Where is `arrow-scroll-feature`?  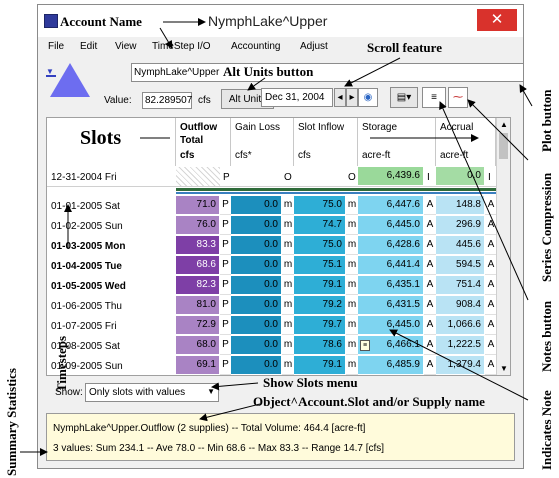
arrow-scroll-feature is located at coordinates (372, 72).